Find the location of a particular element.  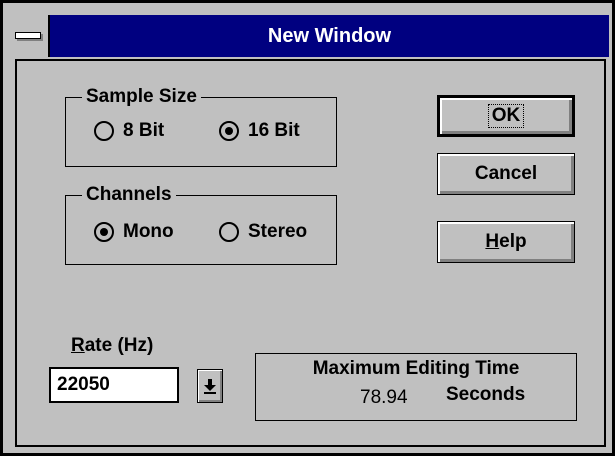

rate-input is located at coordinates (114, 385).